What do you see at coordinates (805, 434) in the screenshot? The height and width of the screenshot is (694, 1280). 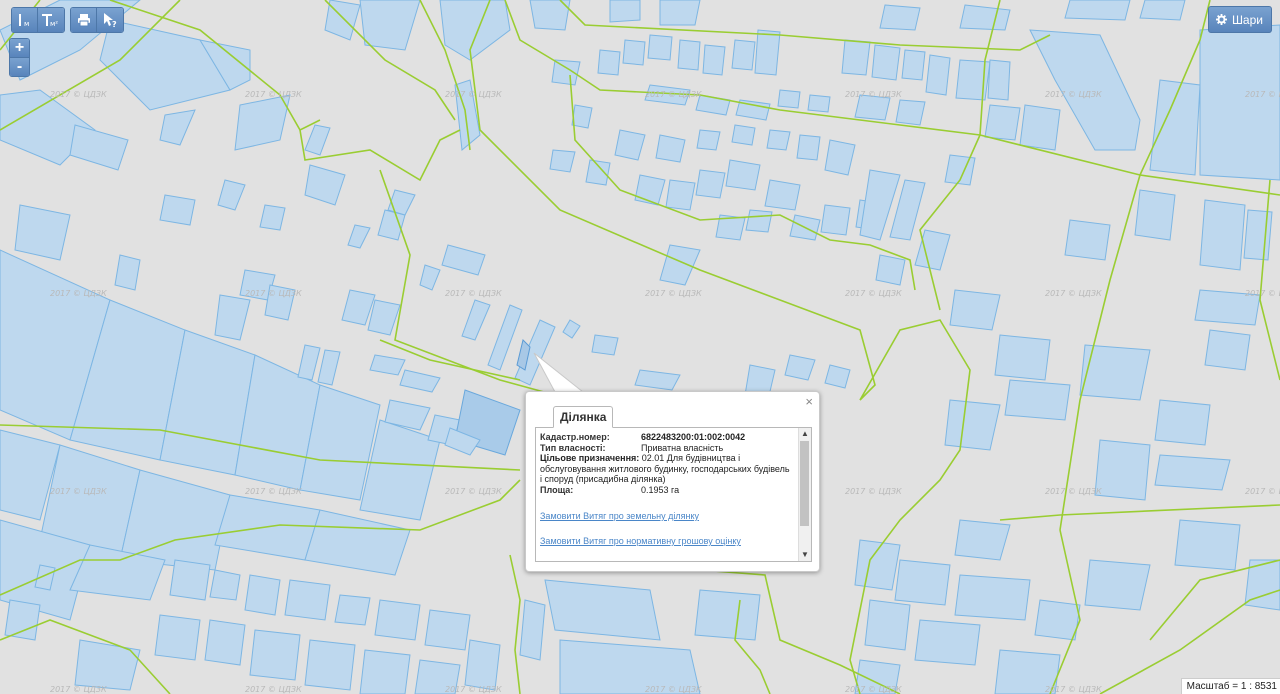 I see `scroll-up-icon: ▲` at bounding box center [805, 434].